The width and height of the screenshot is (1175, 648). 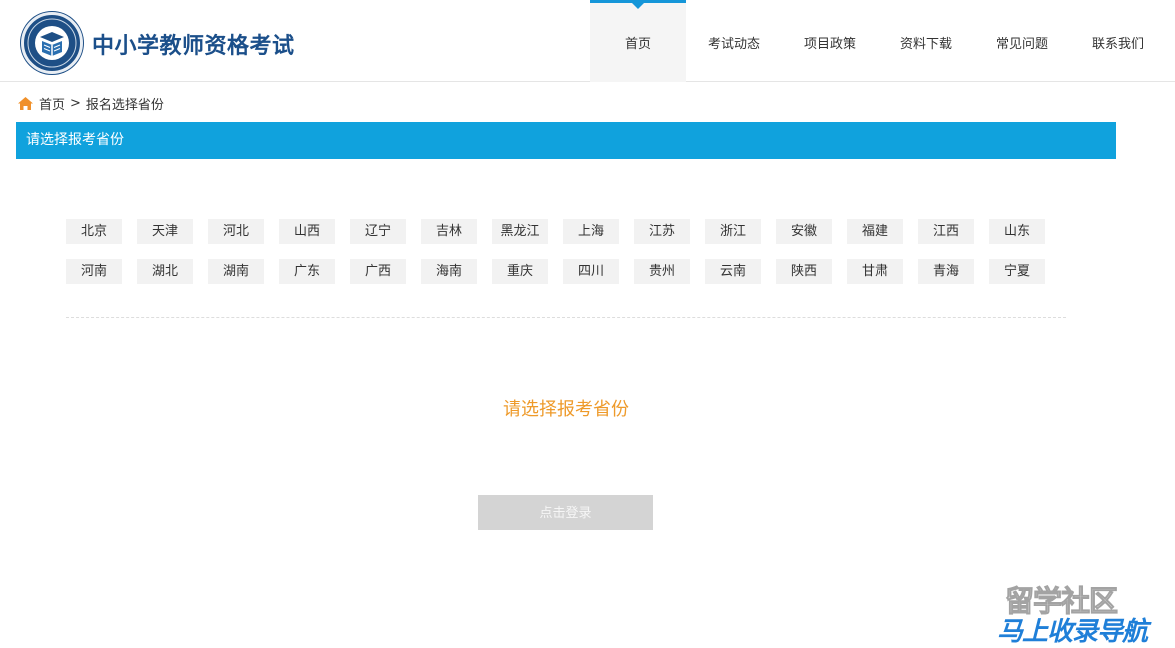 I want to click on breadcrumb: 首页 > 报名选择省份, so click(x=90, y=103).